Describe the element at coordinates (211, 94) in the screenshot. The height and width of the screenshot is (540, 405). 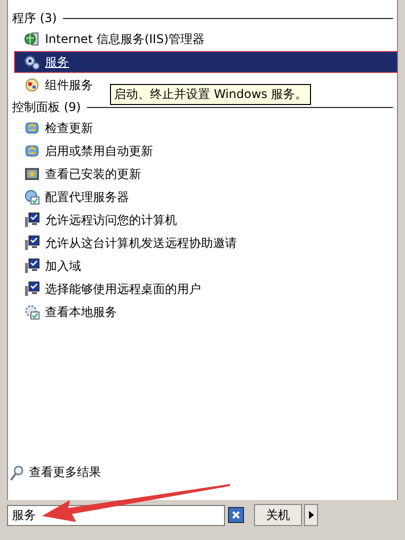
I see `tooltip: 启动、终止并设置 Windows 服务。` at that location.